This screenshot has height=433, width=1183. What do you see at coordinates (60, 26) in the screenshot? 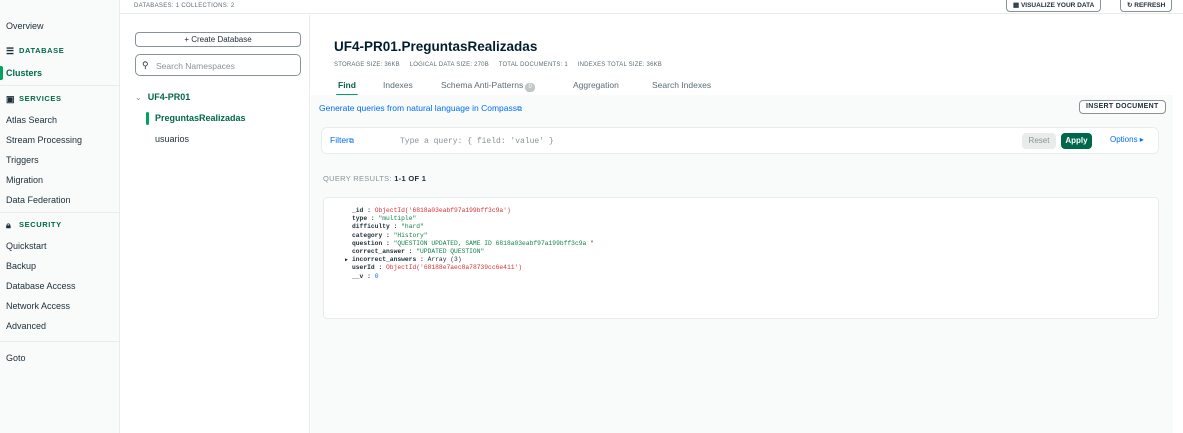
I see `nav-overview: Overview` at bounding box center [60, 26].